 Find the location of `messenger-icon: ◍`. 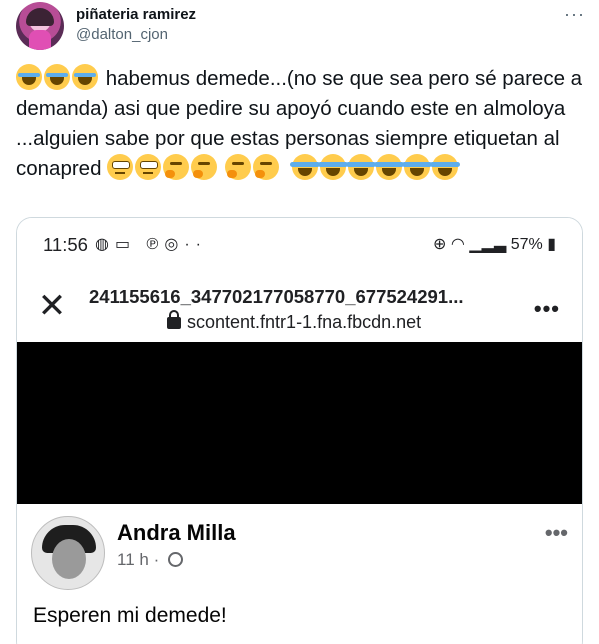

messenger-icon: ◍ is located at coordinates (105, 244).